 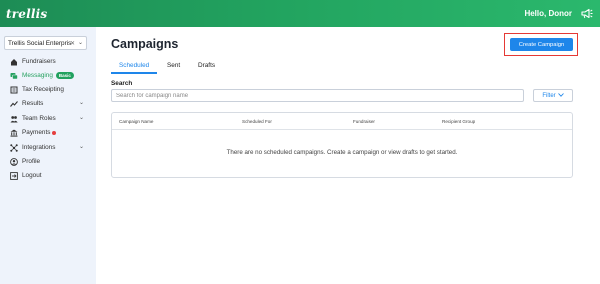 What do you see at coordinates (14, 175) in the screenshot?
I see `logout-icon` at bounding box center [14, 175].